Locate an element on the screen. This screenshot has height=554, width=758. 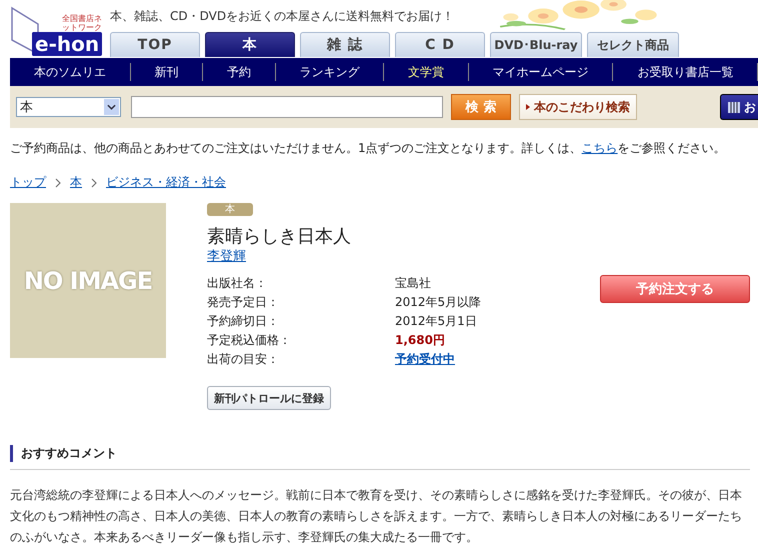
no-image-text: NO IMAGE is located at coordinates (88, 280).